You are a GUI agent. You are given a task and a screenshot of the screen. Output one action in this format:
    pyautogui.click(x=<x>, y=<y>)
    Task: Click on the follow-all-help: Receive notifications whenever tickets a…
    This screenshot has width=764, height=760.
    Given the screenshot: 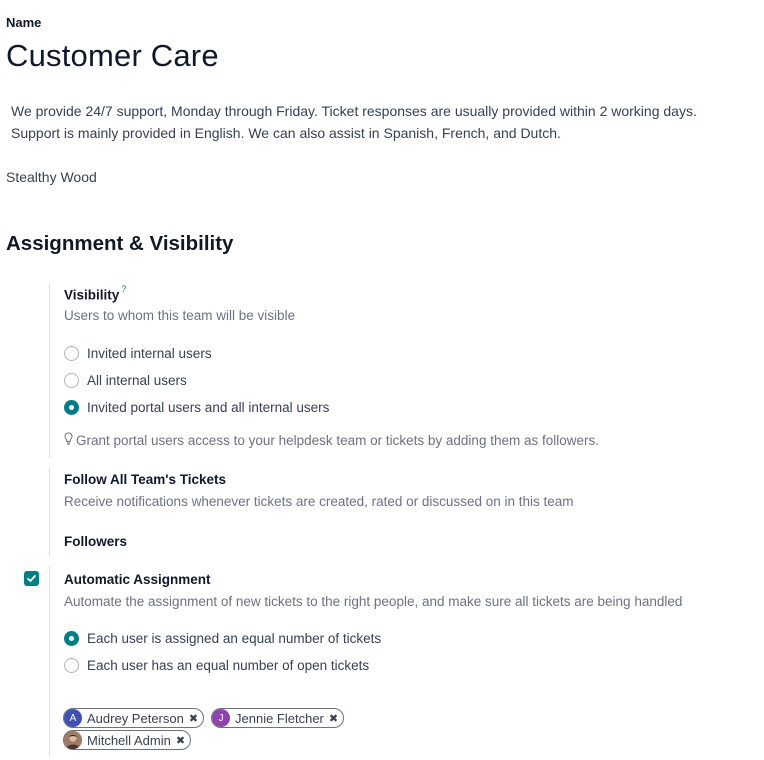 What is the action you would take?
    pyautogui.click(x=319, y=501)
    